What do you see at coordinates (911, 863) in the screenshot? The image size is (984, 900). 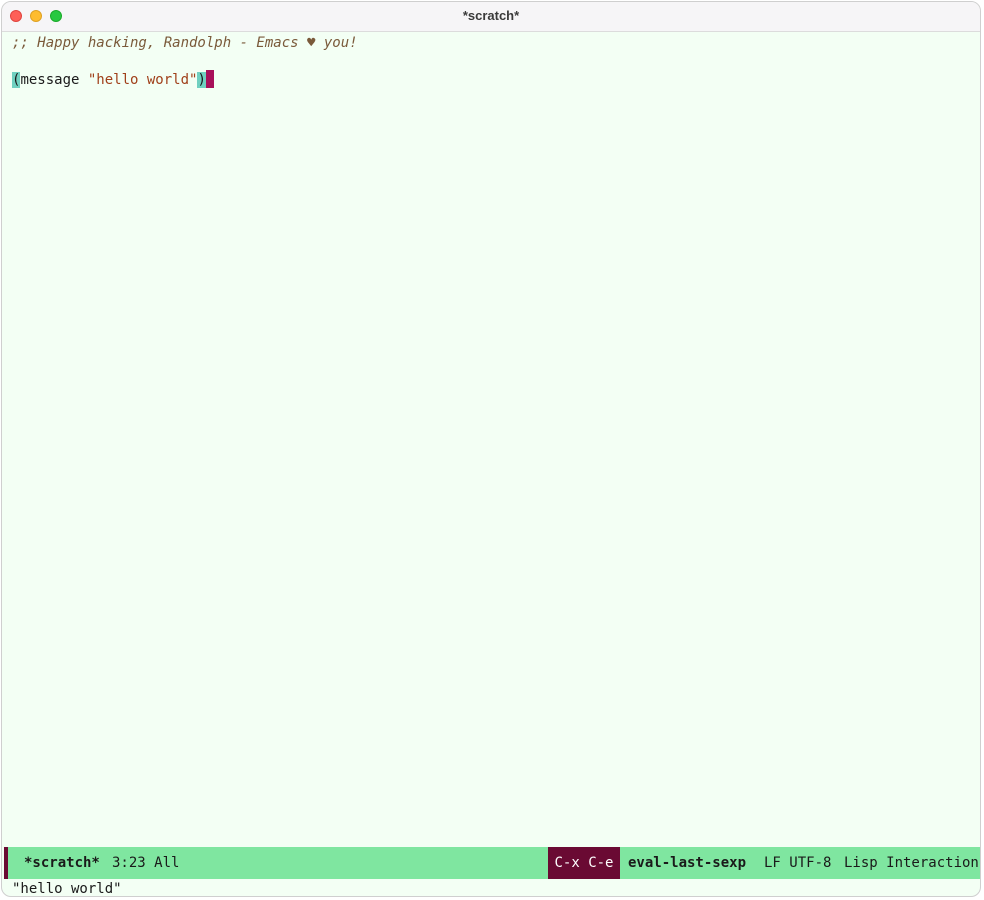 I see `mode-line-major-mode: Lisp Interaction` at bounding box center [911, 863].